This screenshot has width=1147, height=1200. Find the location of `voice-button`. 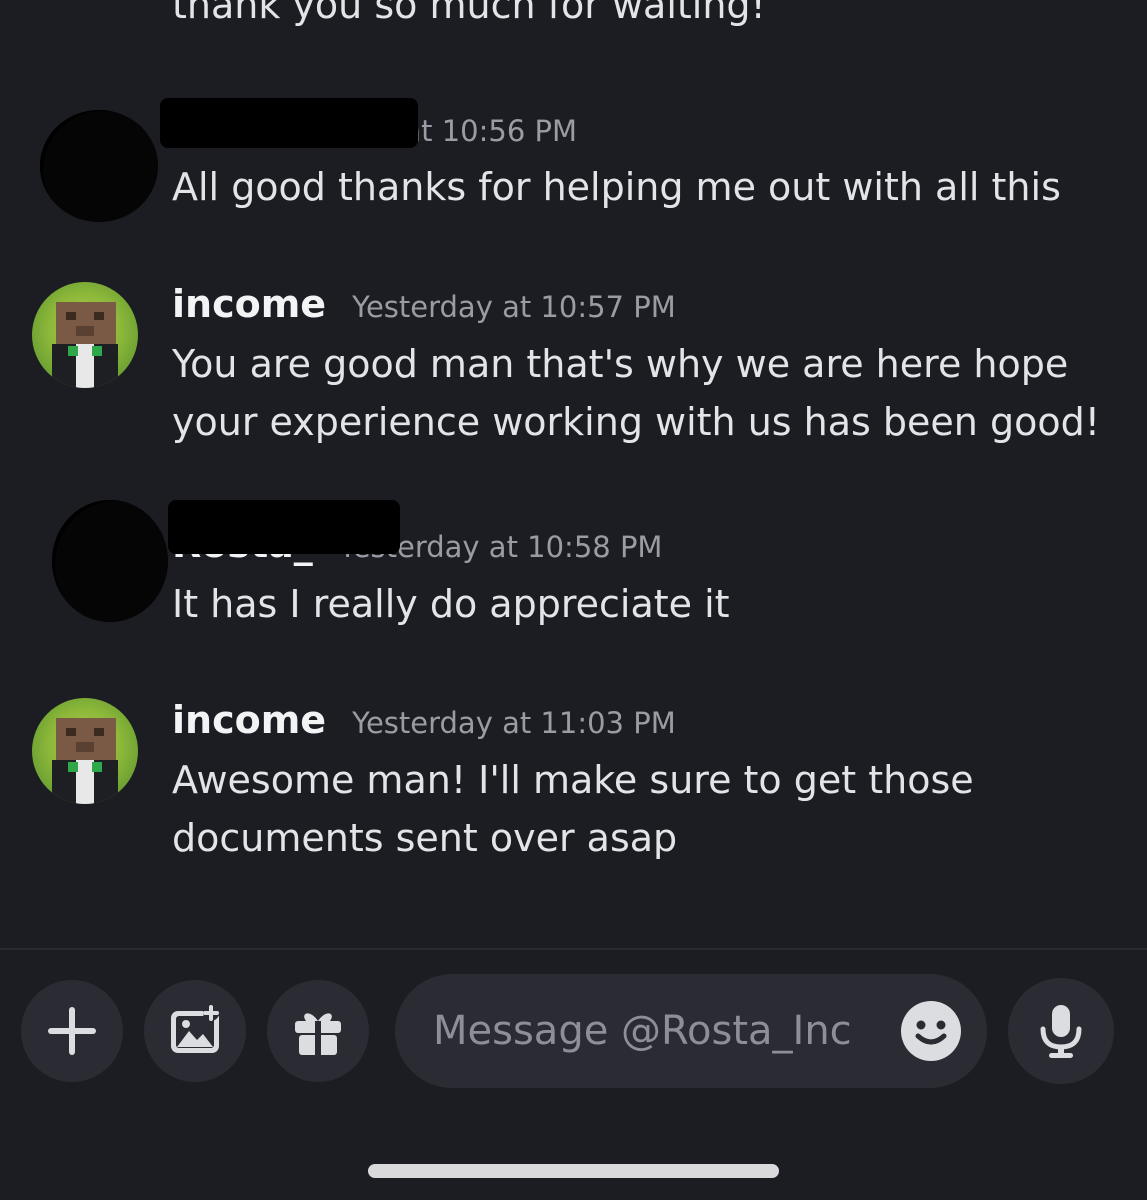

voice-button is located at coordinates (1061, 1031).